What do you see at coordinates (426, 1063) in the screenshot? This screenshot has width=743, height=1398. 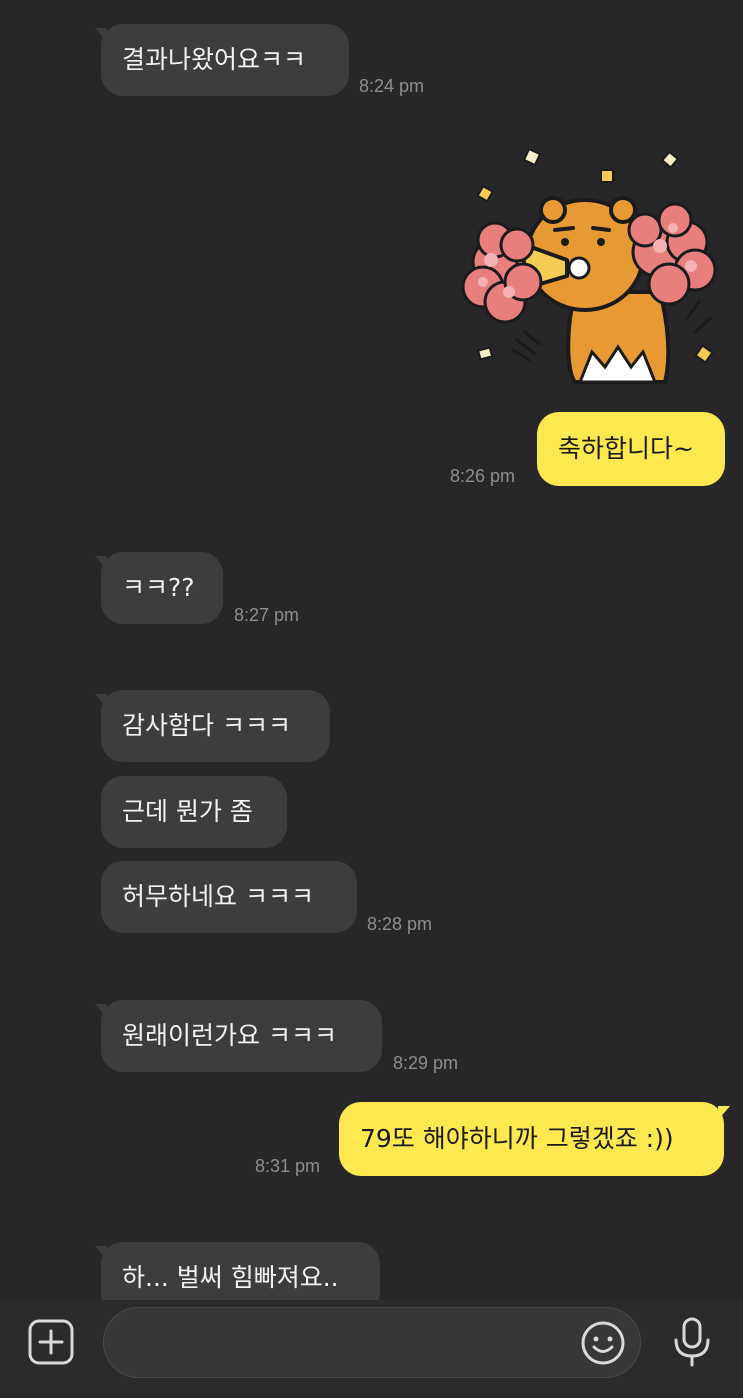 I see `message-timestamp: 8:29 pm` at bounding box center [426, 1063].